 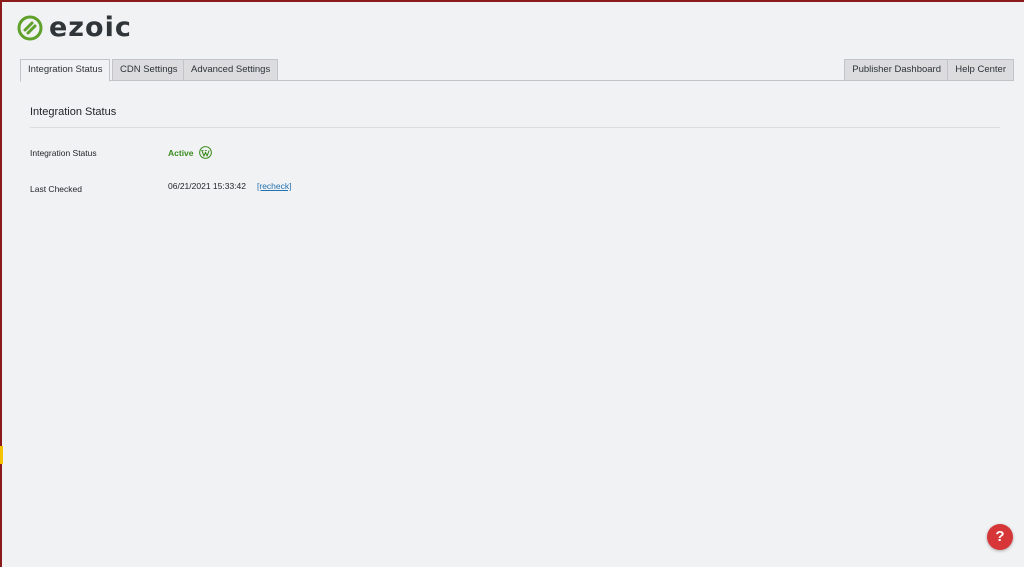 What do you see at coordinates (207, 186) in the screenshot?
I see `last-checked-timestamp: 06/21/2021 15:33:42` at bounding box center [207, 186].